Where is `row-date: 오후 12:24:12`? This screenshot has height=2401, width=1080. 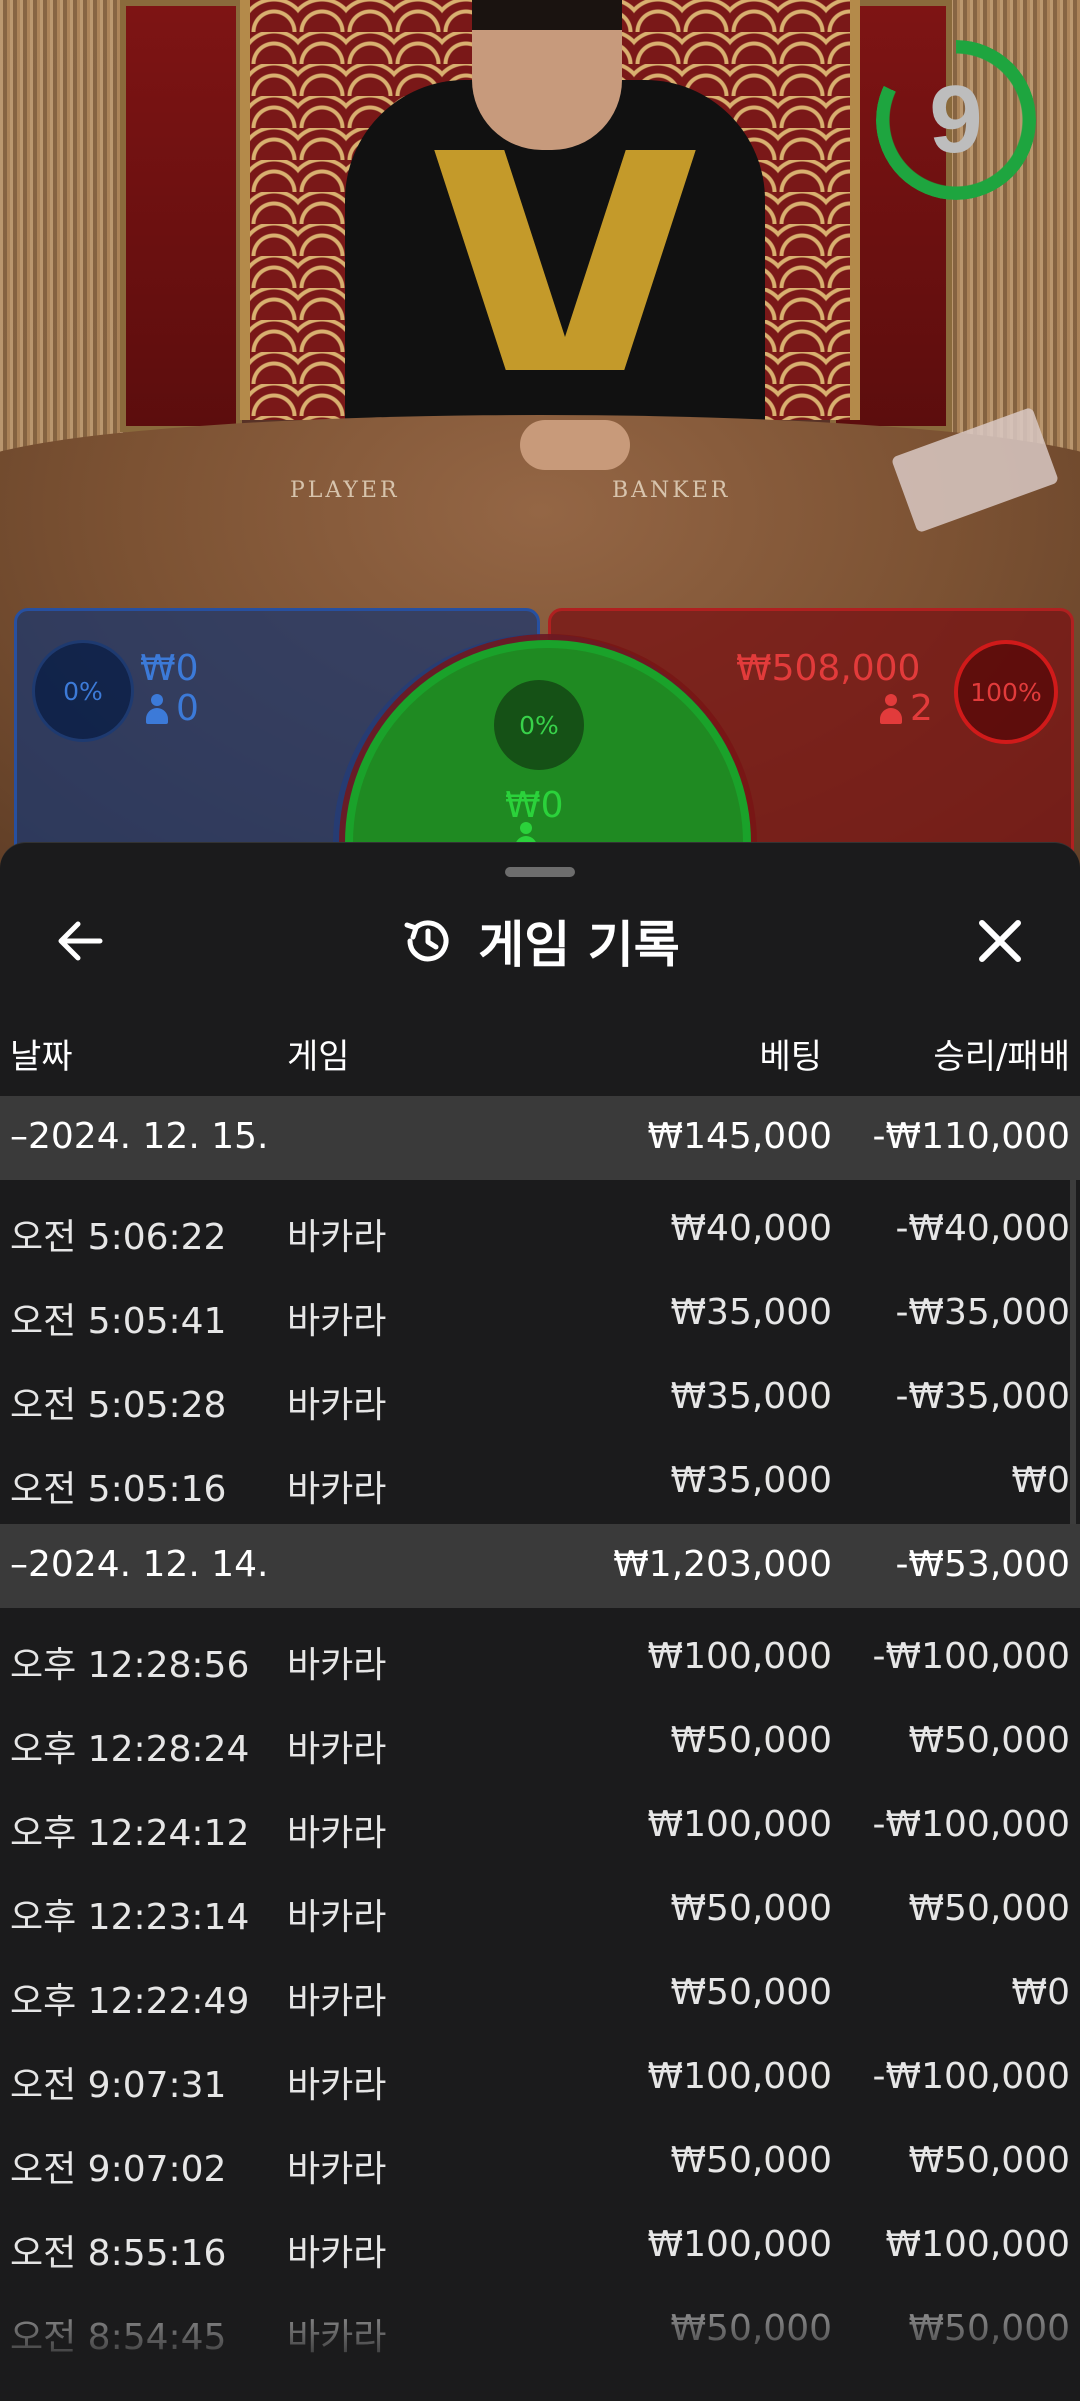
row-date: 오후 12:24:12 is located at coordinates (130, 1833).